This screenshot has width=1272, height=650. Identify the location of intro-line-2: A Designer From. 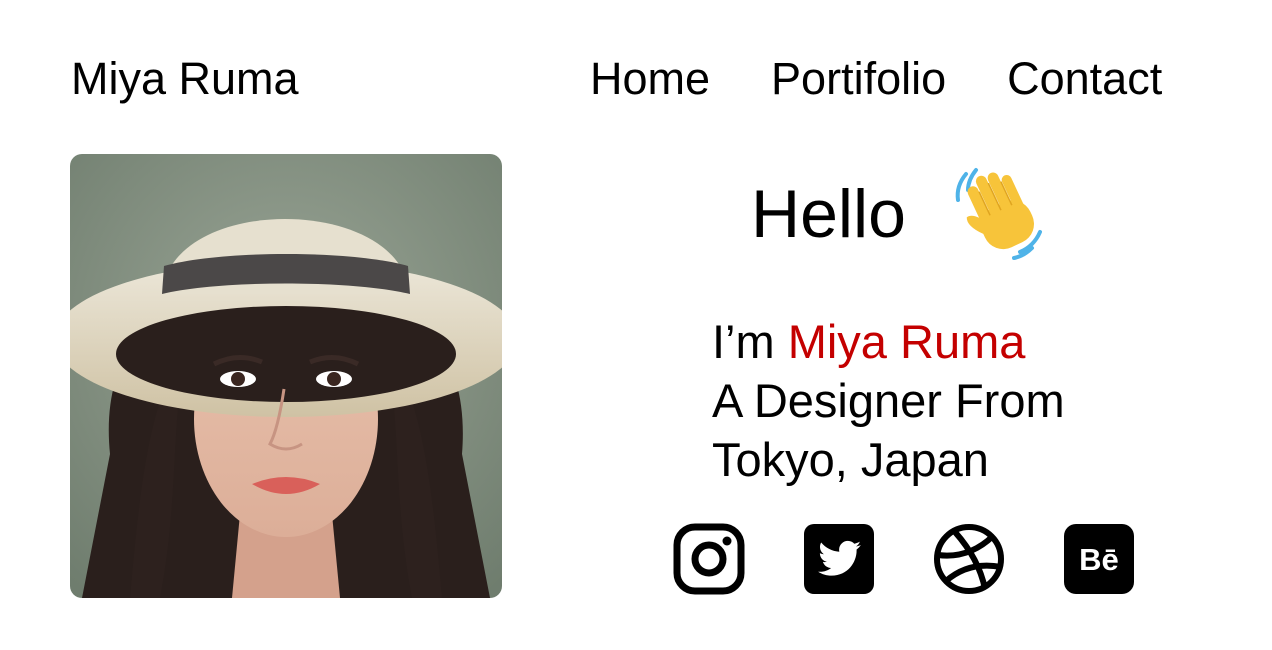
(888, 400).